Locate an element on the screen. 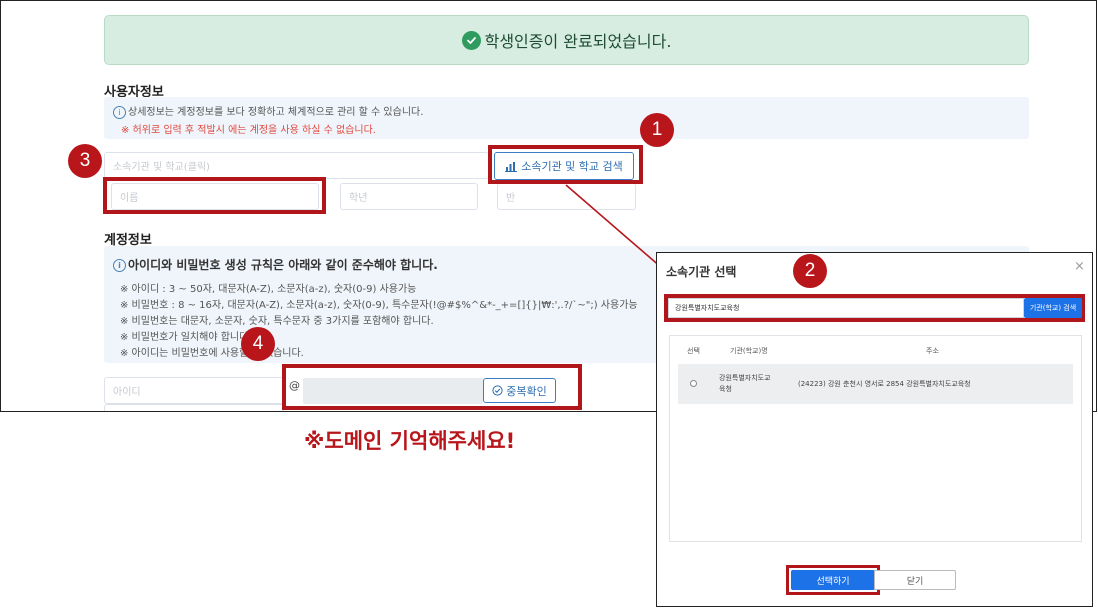 Image resolution: width=1098 pixels, height=608 pixels. success-text: 학생인증이 완료되었습니다. is located at coordinates (578, 41).